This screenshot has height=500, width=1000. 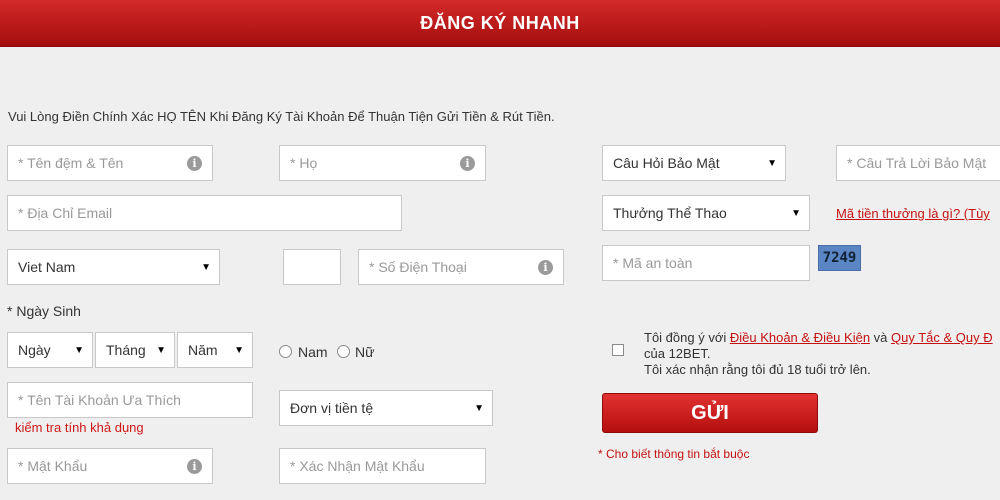 I want to click on gender-female-radio, so click(x=343, y=351).